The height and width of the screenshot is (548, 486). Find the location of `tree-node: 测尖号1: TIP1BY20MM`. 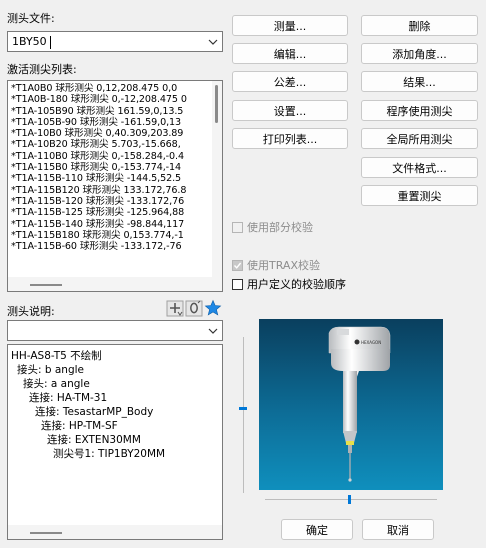

tree-node: 测尖号1: TIP1BY20MM is located at coordinates (109, 453).